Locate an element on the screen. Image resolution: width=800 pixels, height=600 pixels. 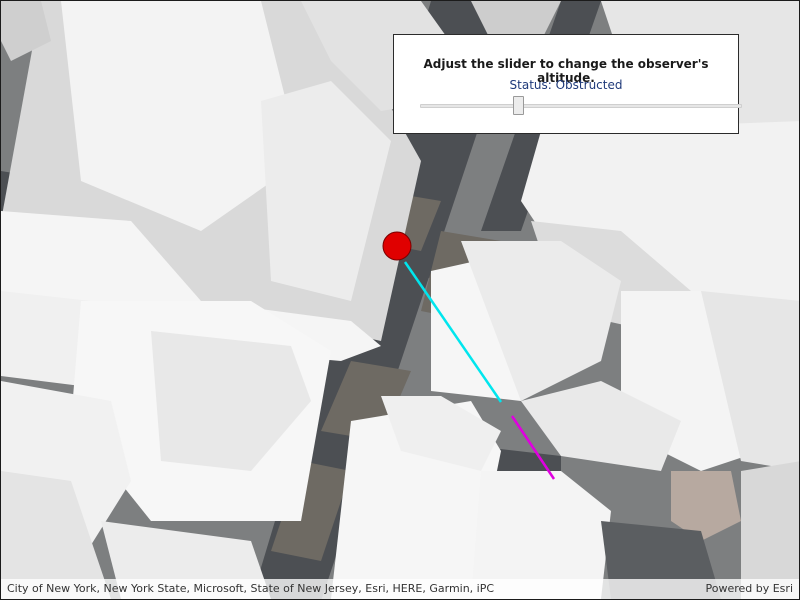
altitude-slider-thumb is located at coordinates (519, 105).